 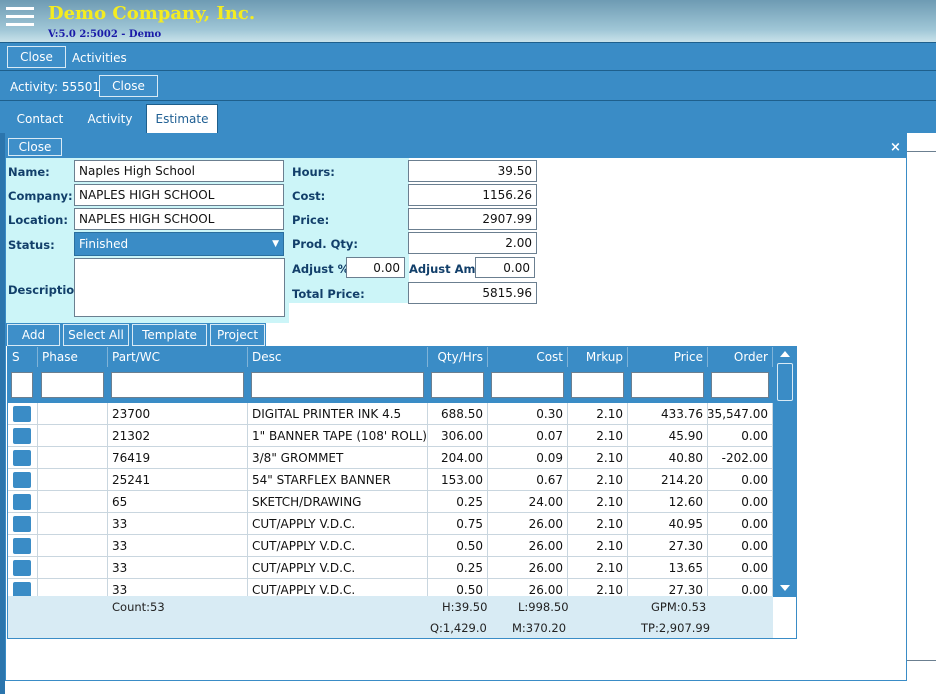 What do you see at coordinates (179, 219) in the screenshot?
I see `location-field: NAPLES HIGH SCHOOL` at bounding box center [179, 219].